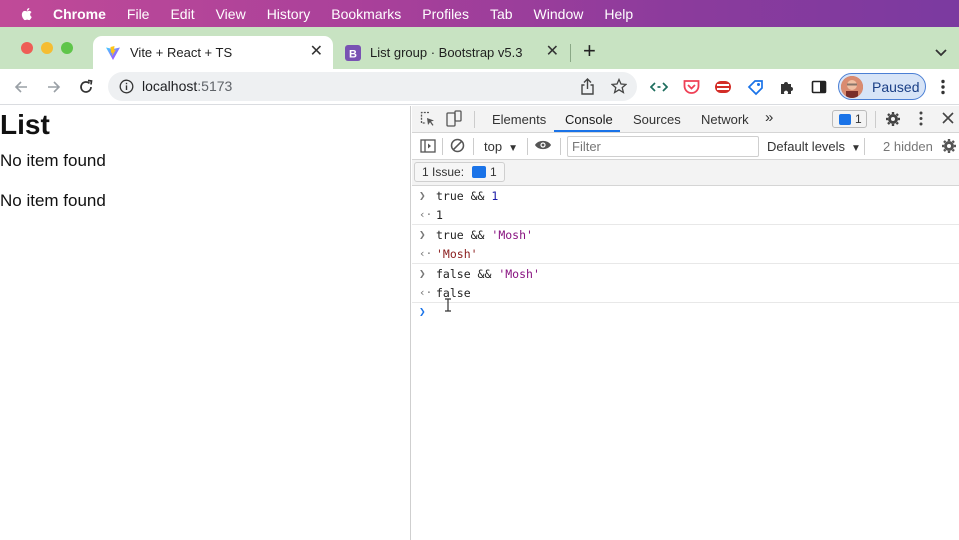 Image resolution: width=959 pixels, height=540 pixels. I want to click on menu-view: View, so click(231, 14).